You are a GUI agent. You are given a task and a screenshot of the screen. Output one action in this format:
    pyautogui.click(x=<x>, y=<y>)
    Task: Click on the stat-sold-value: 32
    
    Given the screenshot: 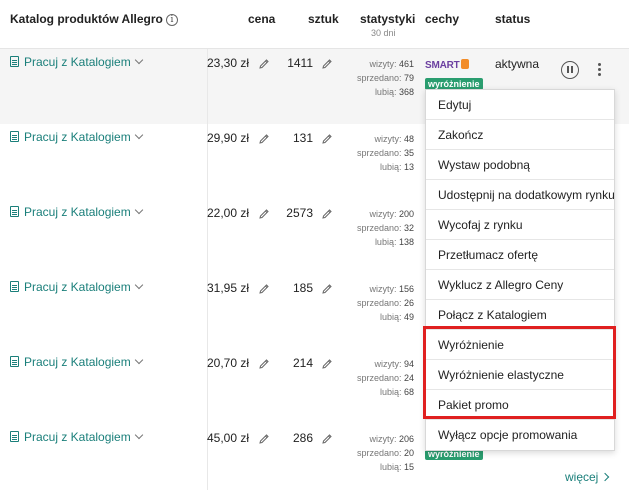 What is the action you would take?
    pyautogui.click(x=408, y=228)
    